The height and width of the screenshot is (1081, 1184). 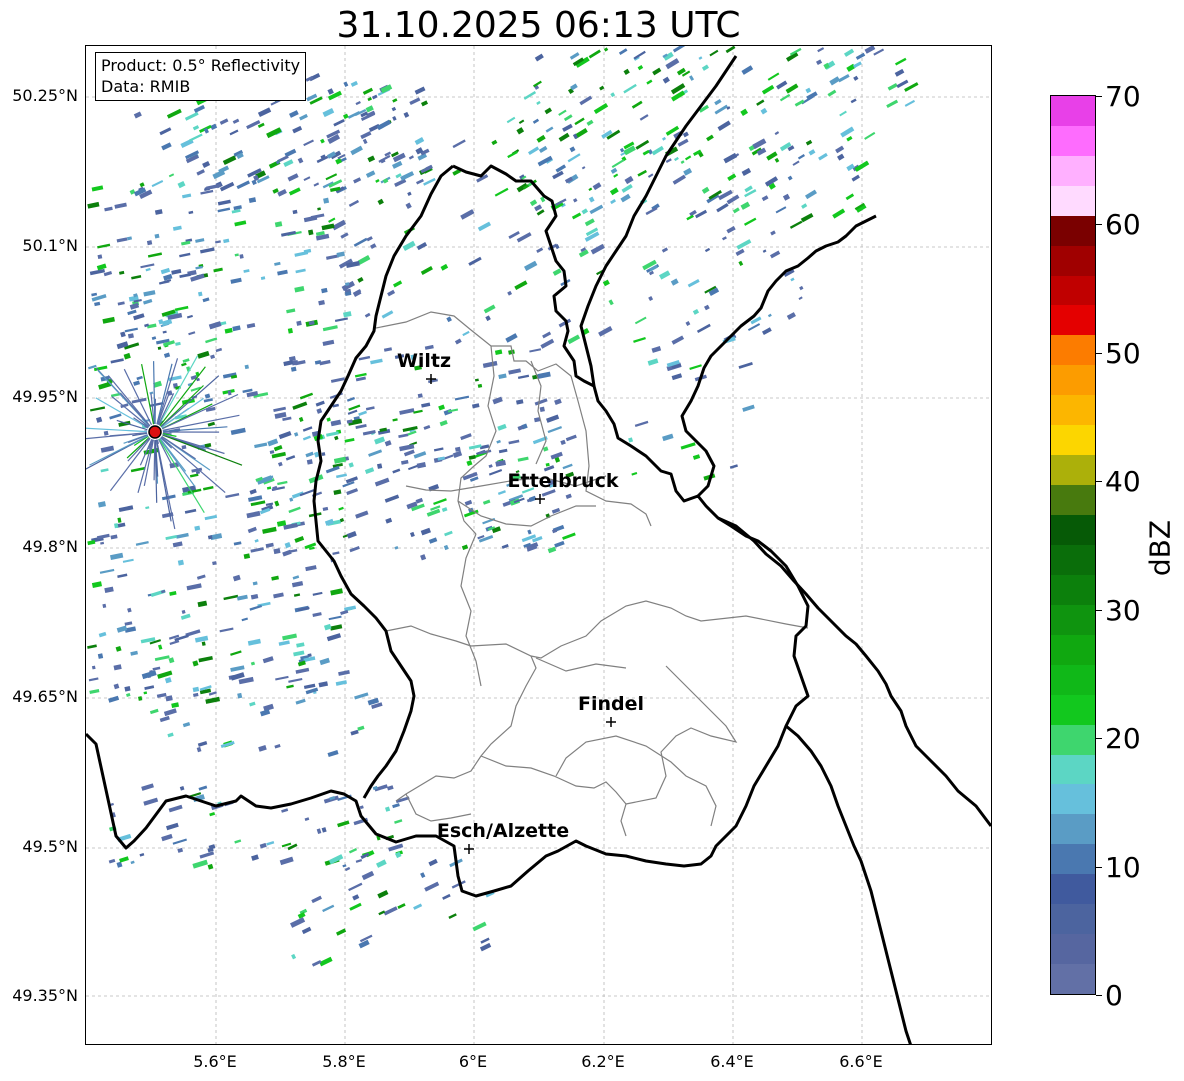 I want to click on colorbar-tick, so click(x=1099, y=867).